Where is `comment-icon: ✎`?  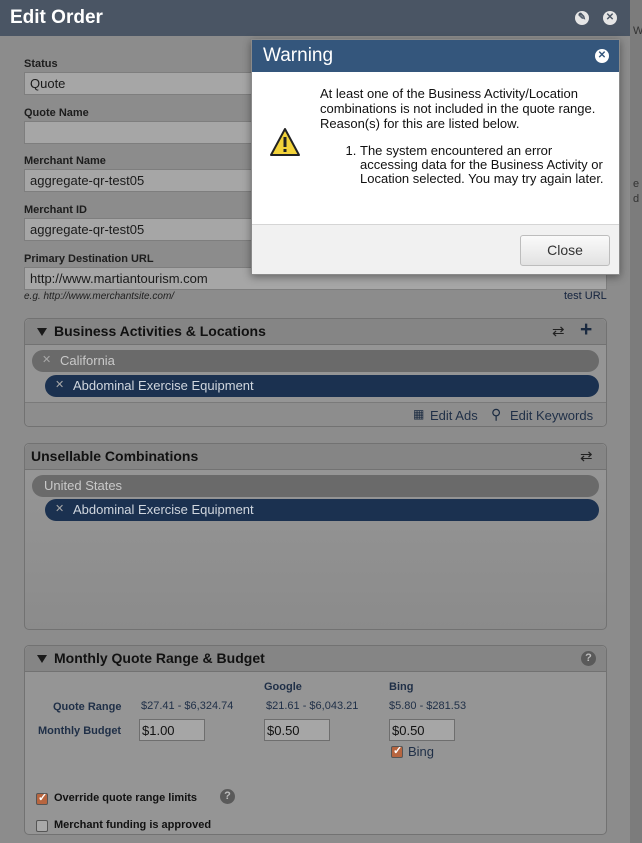
comment-icon: ✎ is located at coordinates (582, 18).